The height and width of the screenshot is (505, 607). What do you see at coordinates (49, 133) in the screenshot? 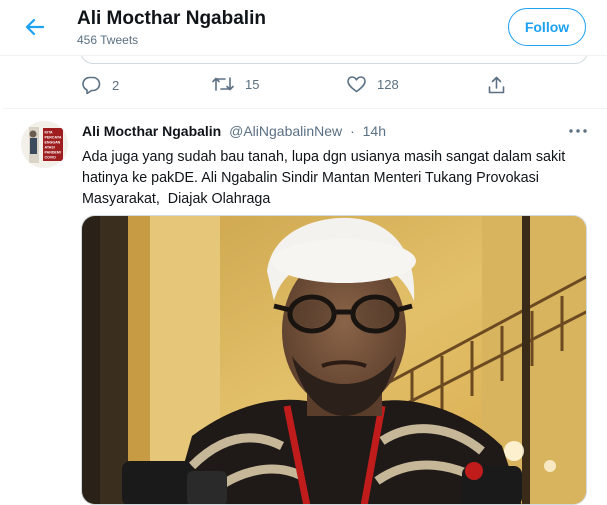
I see `avatar-text-1: KITA` at bounding box center [49, 133].